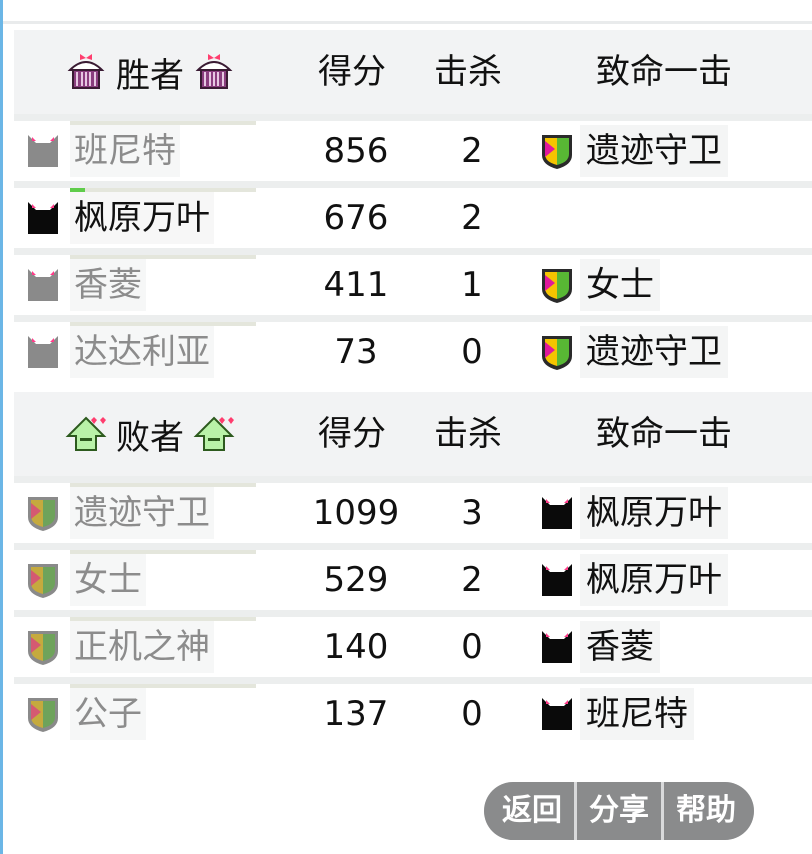  What do you see at coordinates (413, 352) in the screenshot?
I see `player-row: 达达利亚 73 0 遗迹守卫` at bounding box center [413, 352].